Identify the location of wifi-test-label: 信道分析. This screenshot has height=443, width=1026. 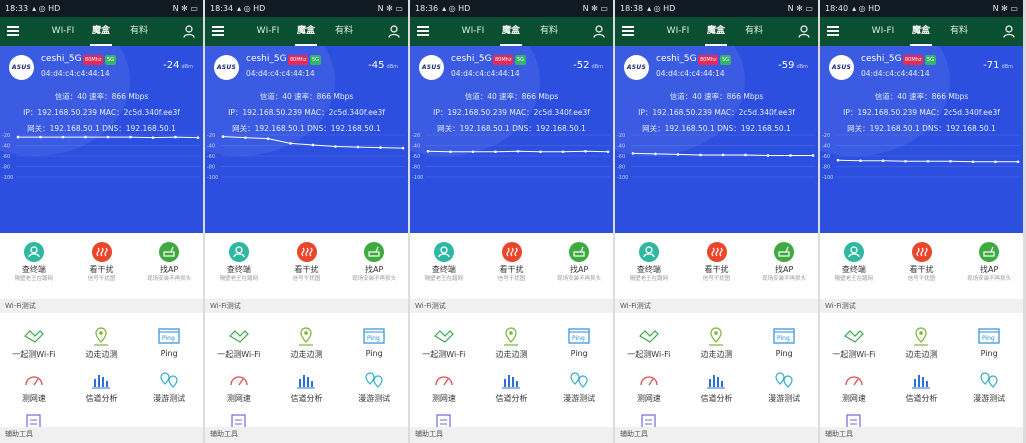
(101, 398).